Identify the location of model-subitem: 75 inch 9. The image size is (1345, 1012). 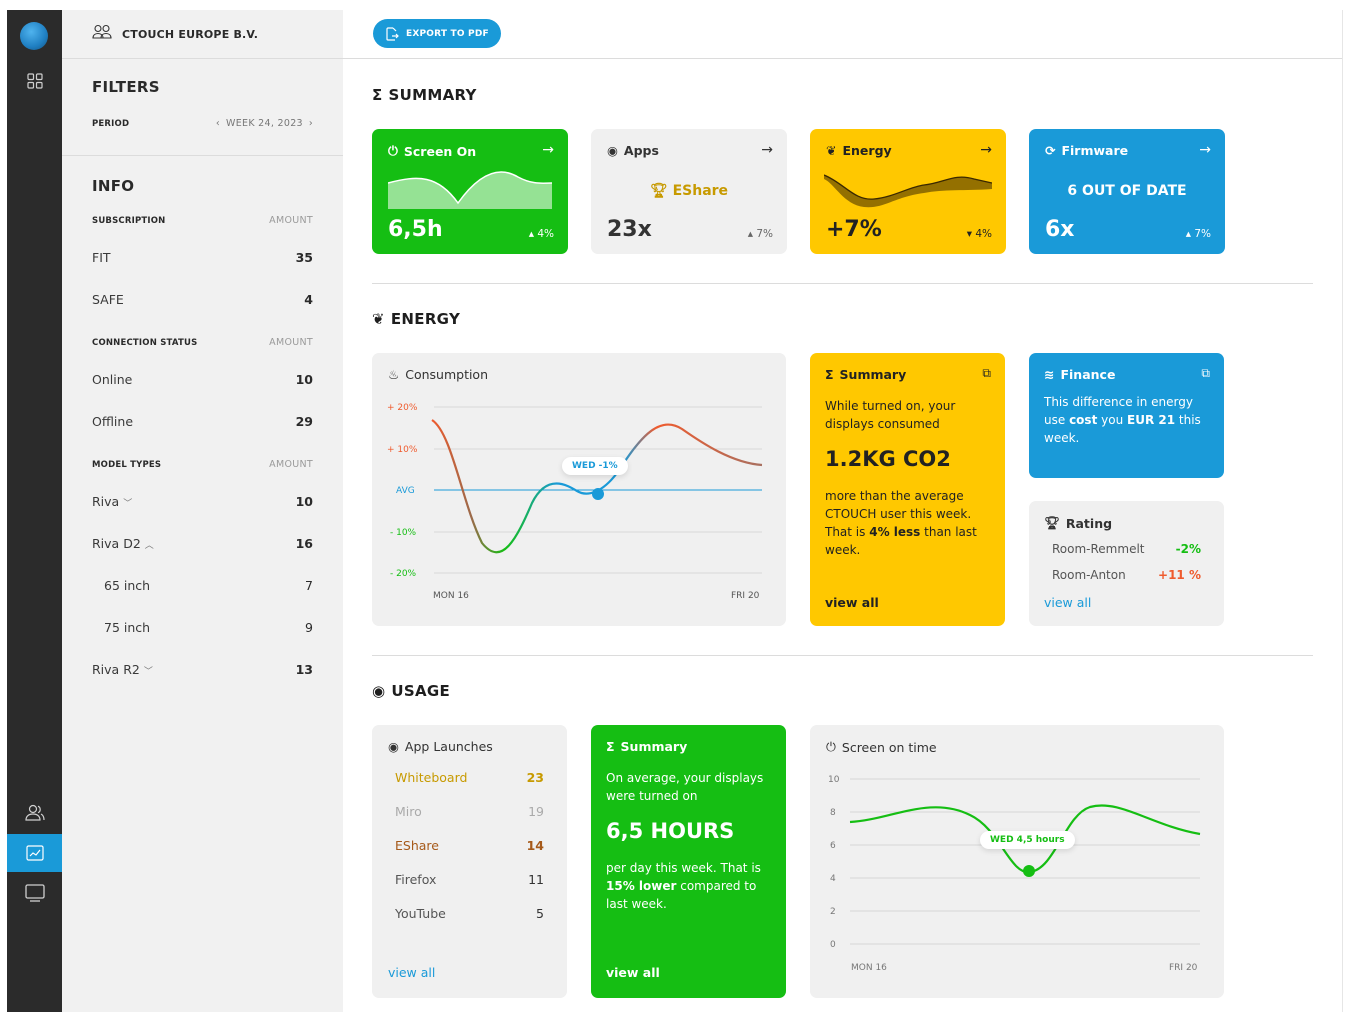
(208, 627).